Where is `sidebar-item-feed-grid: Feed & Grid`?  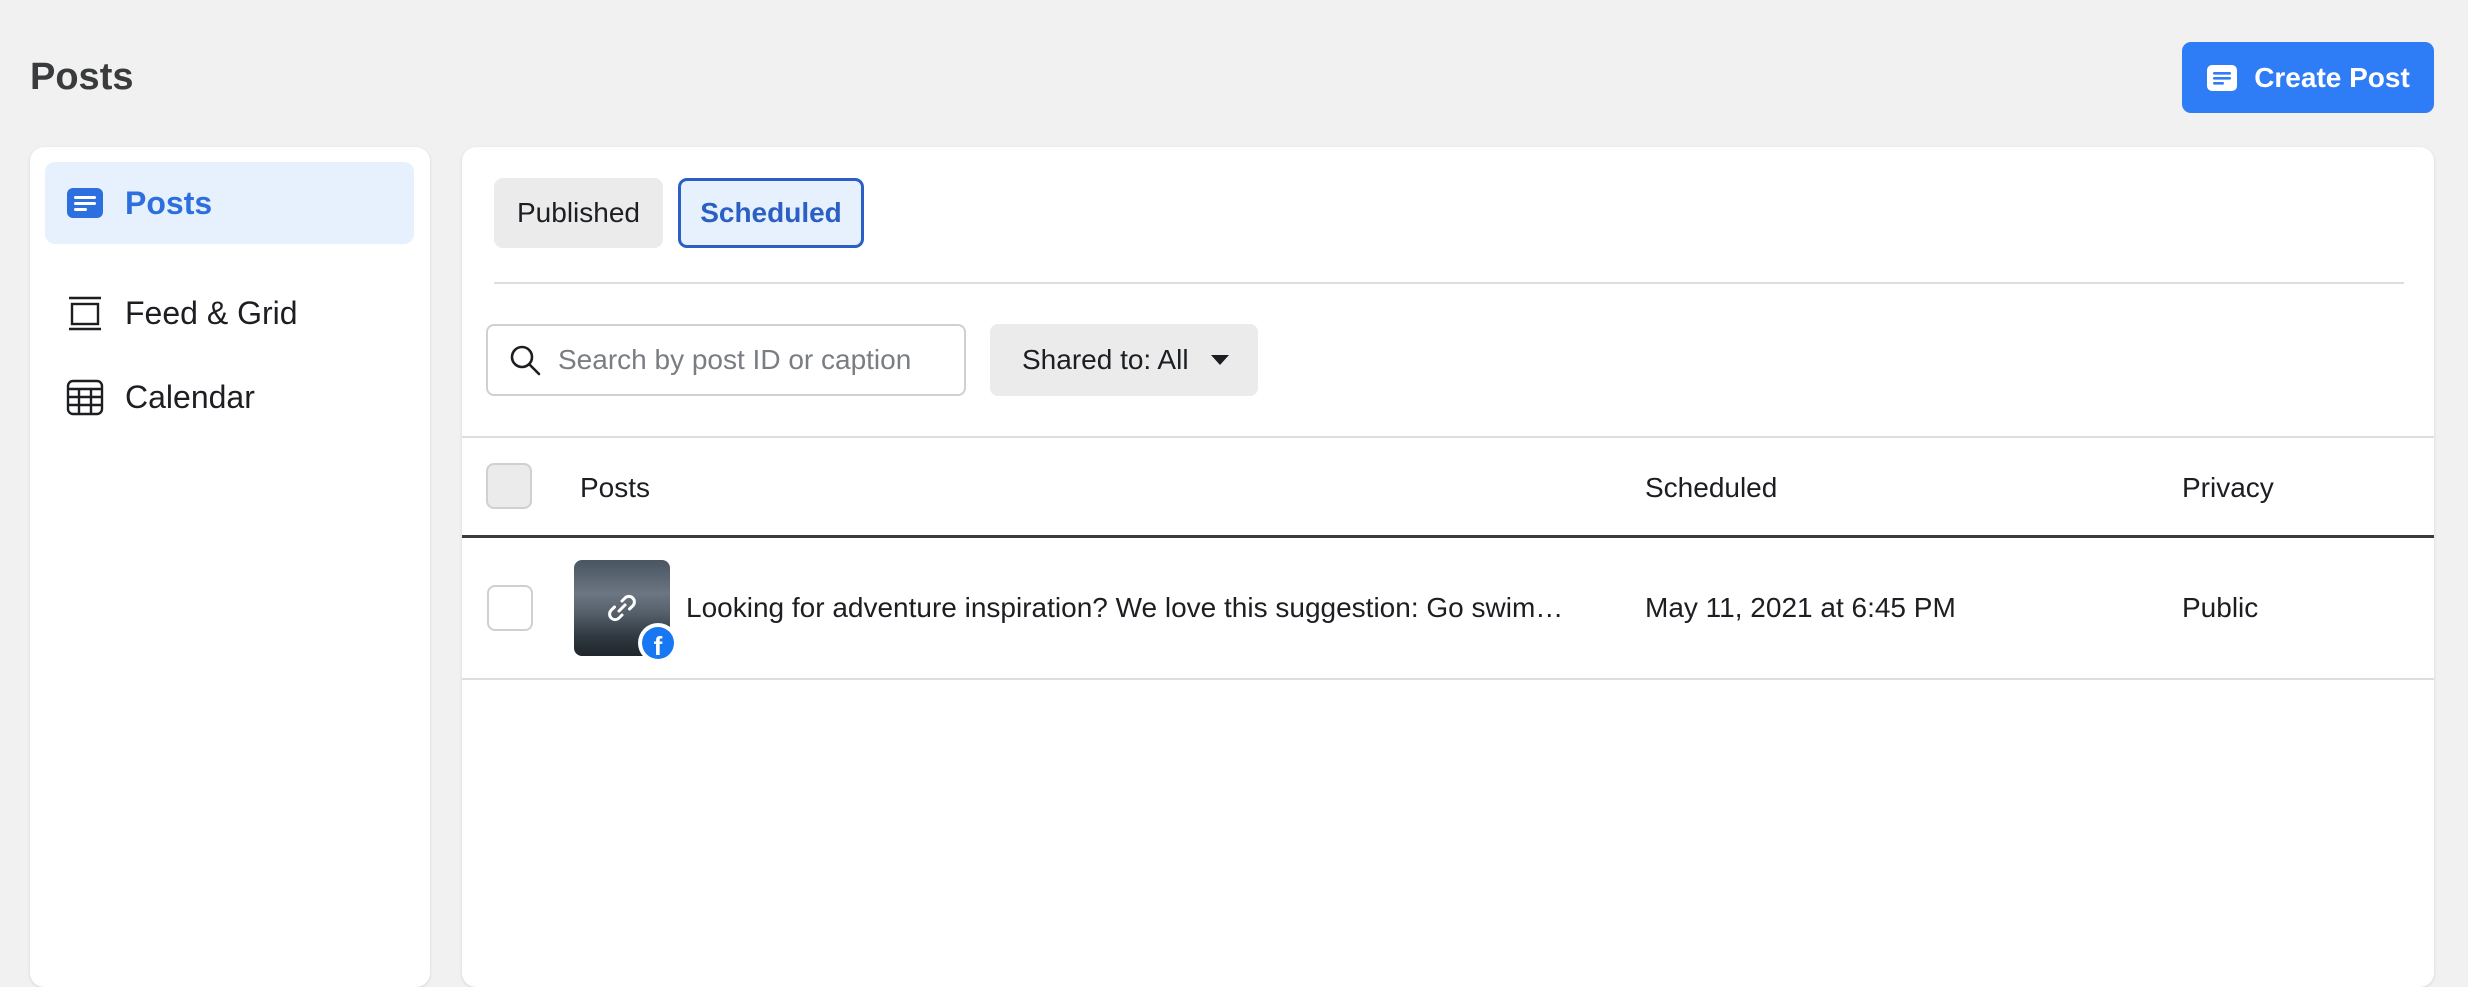
sidebar-item-feed-grid: Feed & Grid is located at coordinates (229, 313).